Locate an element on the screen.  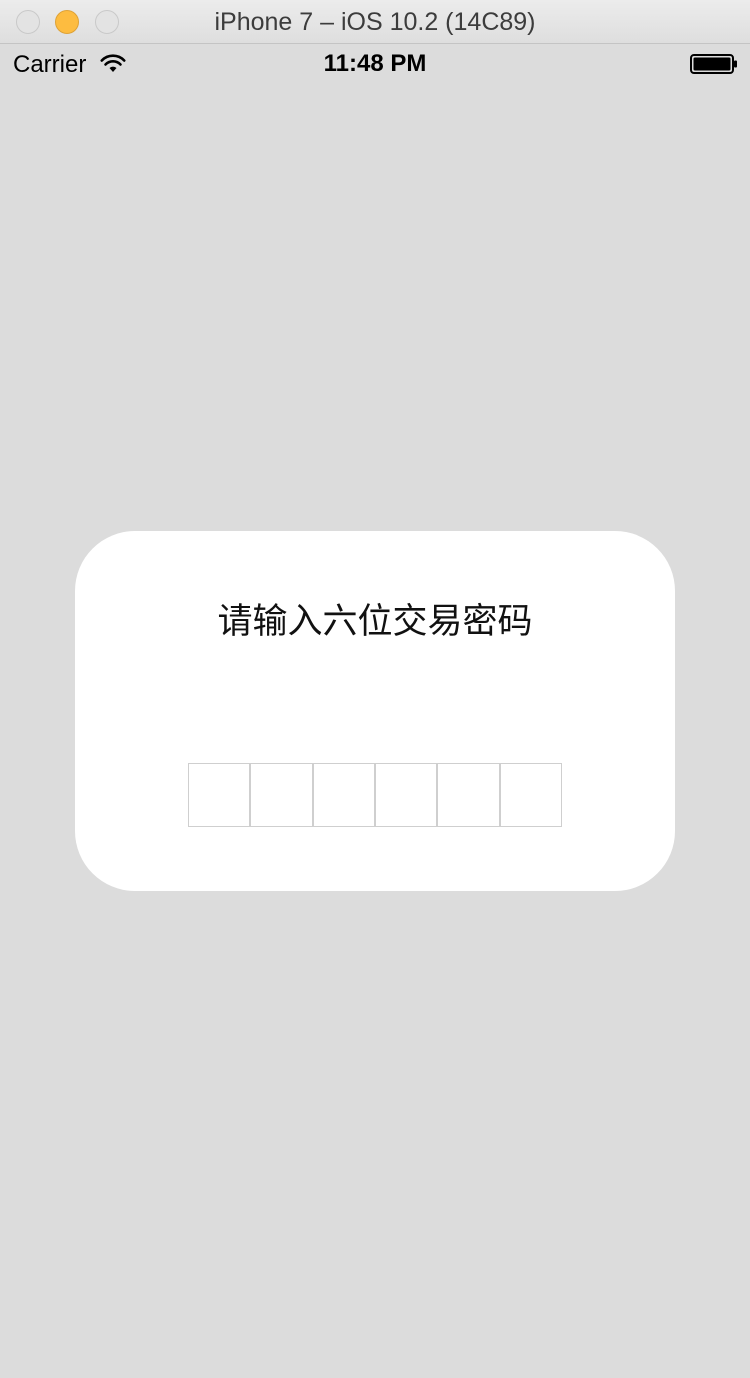
window-title: iPhone 7 – iOS 10.2 (14C89) is located at coordinates (375, 22).